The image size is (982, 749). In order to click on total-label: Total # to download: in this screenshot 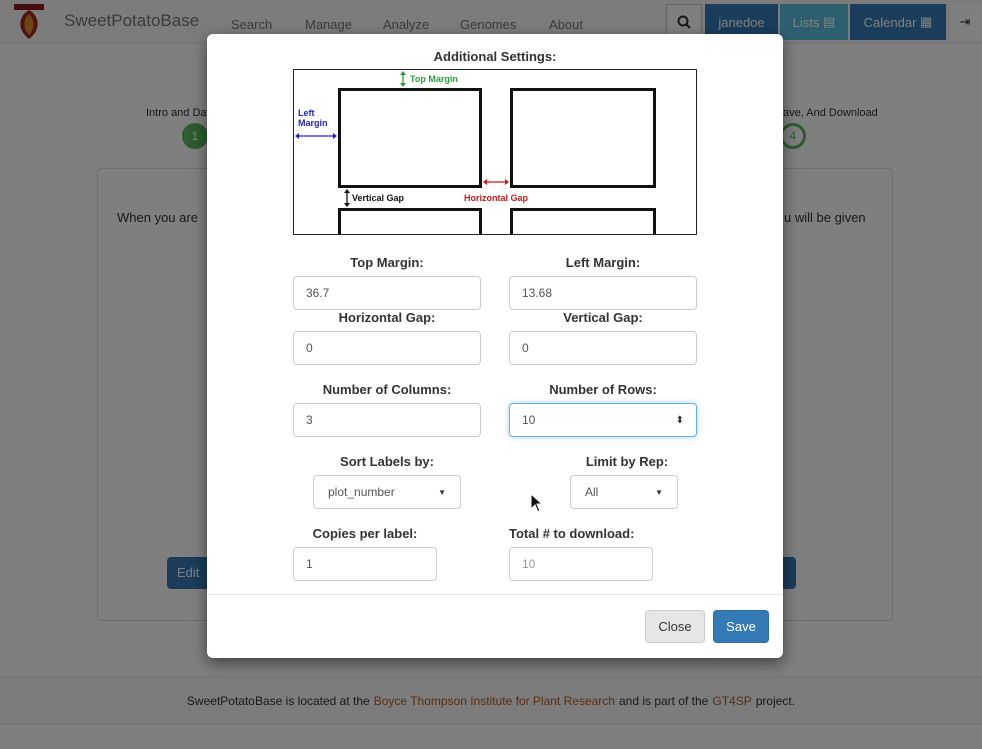, I will do `click(572, 533)`.